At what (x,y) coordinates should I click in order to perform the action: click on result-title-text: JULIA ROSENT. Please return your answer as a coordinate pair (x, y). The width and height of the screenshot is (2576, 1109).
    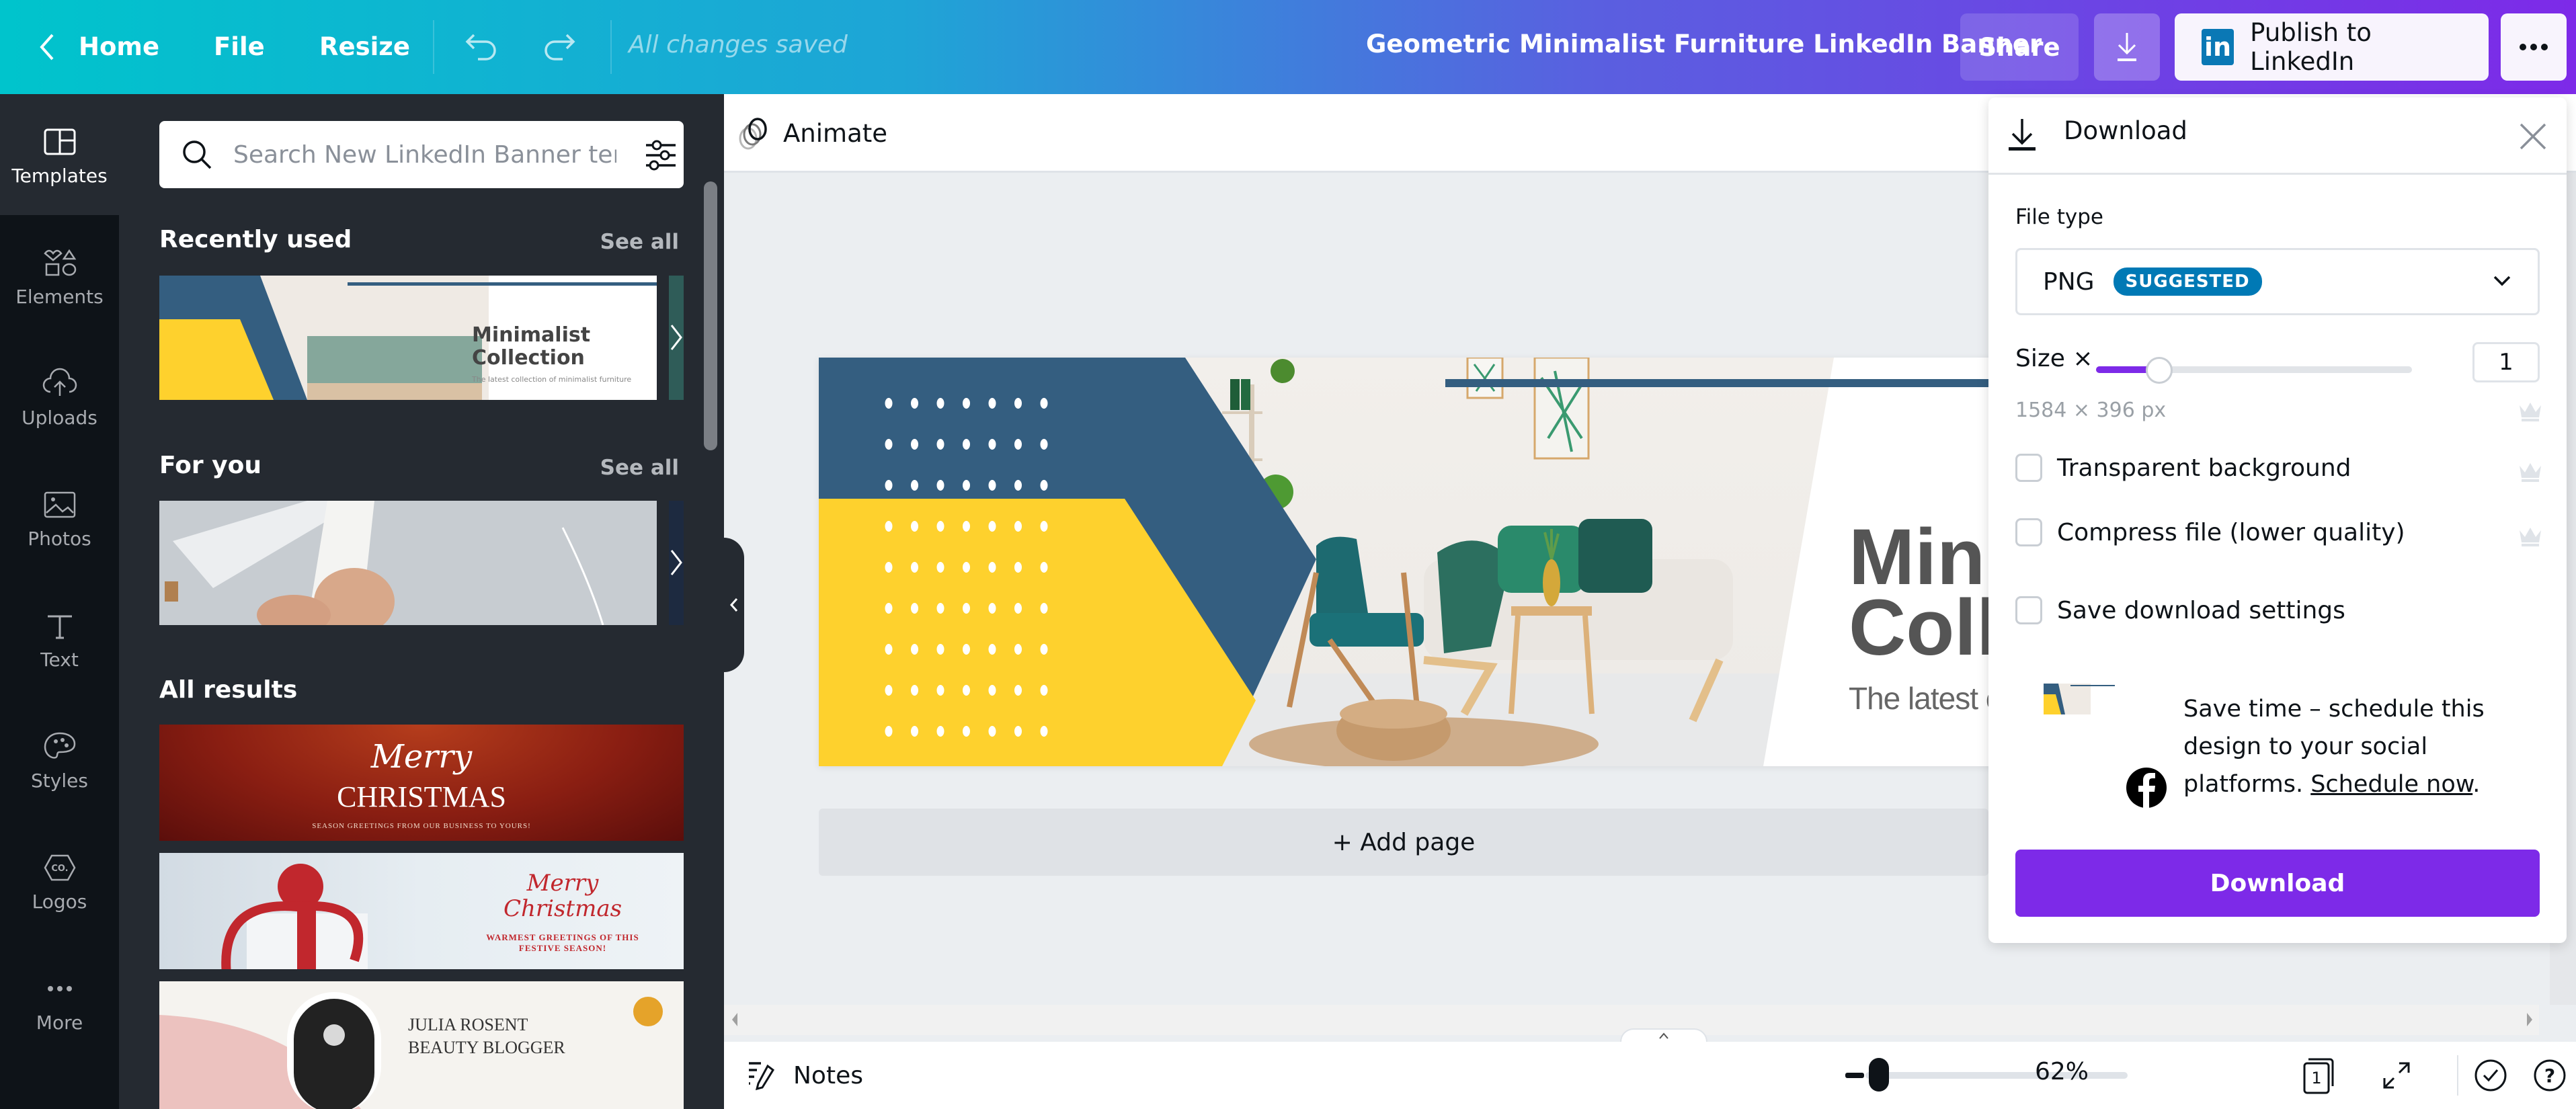
    Looking at the image, I should click on (468, 1024).